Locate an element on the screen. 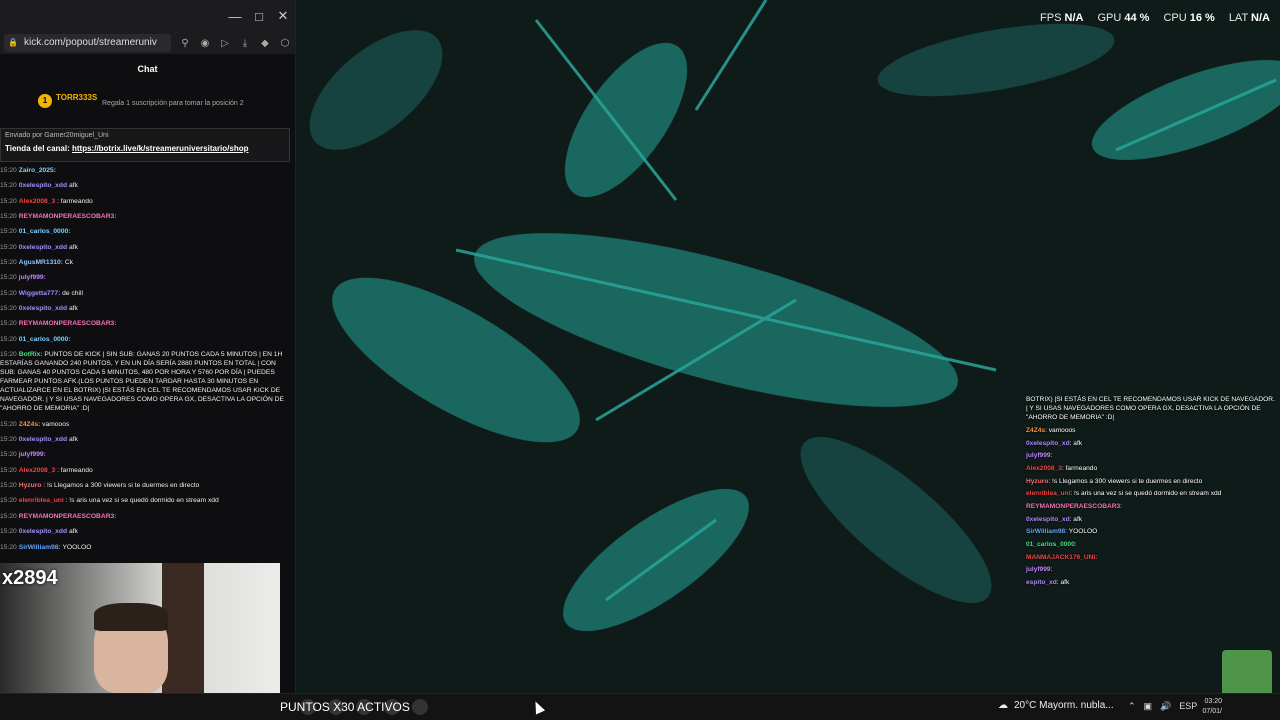  language-indicator: ESP is located at coordinates (1188, 706).